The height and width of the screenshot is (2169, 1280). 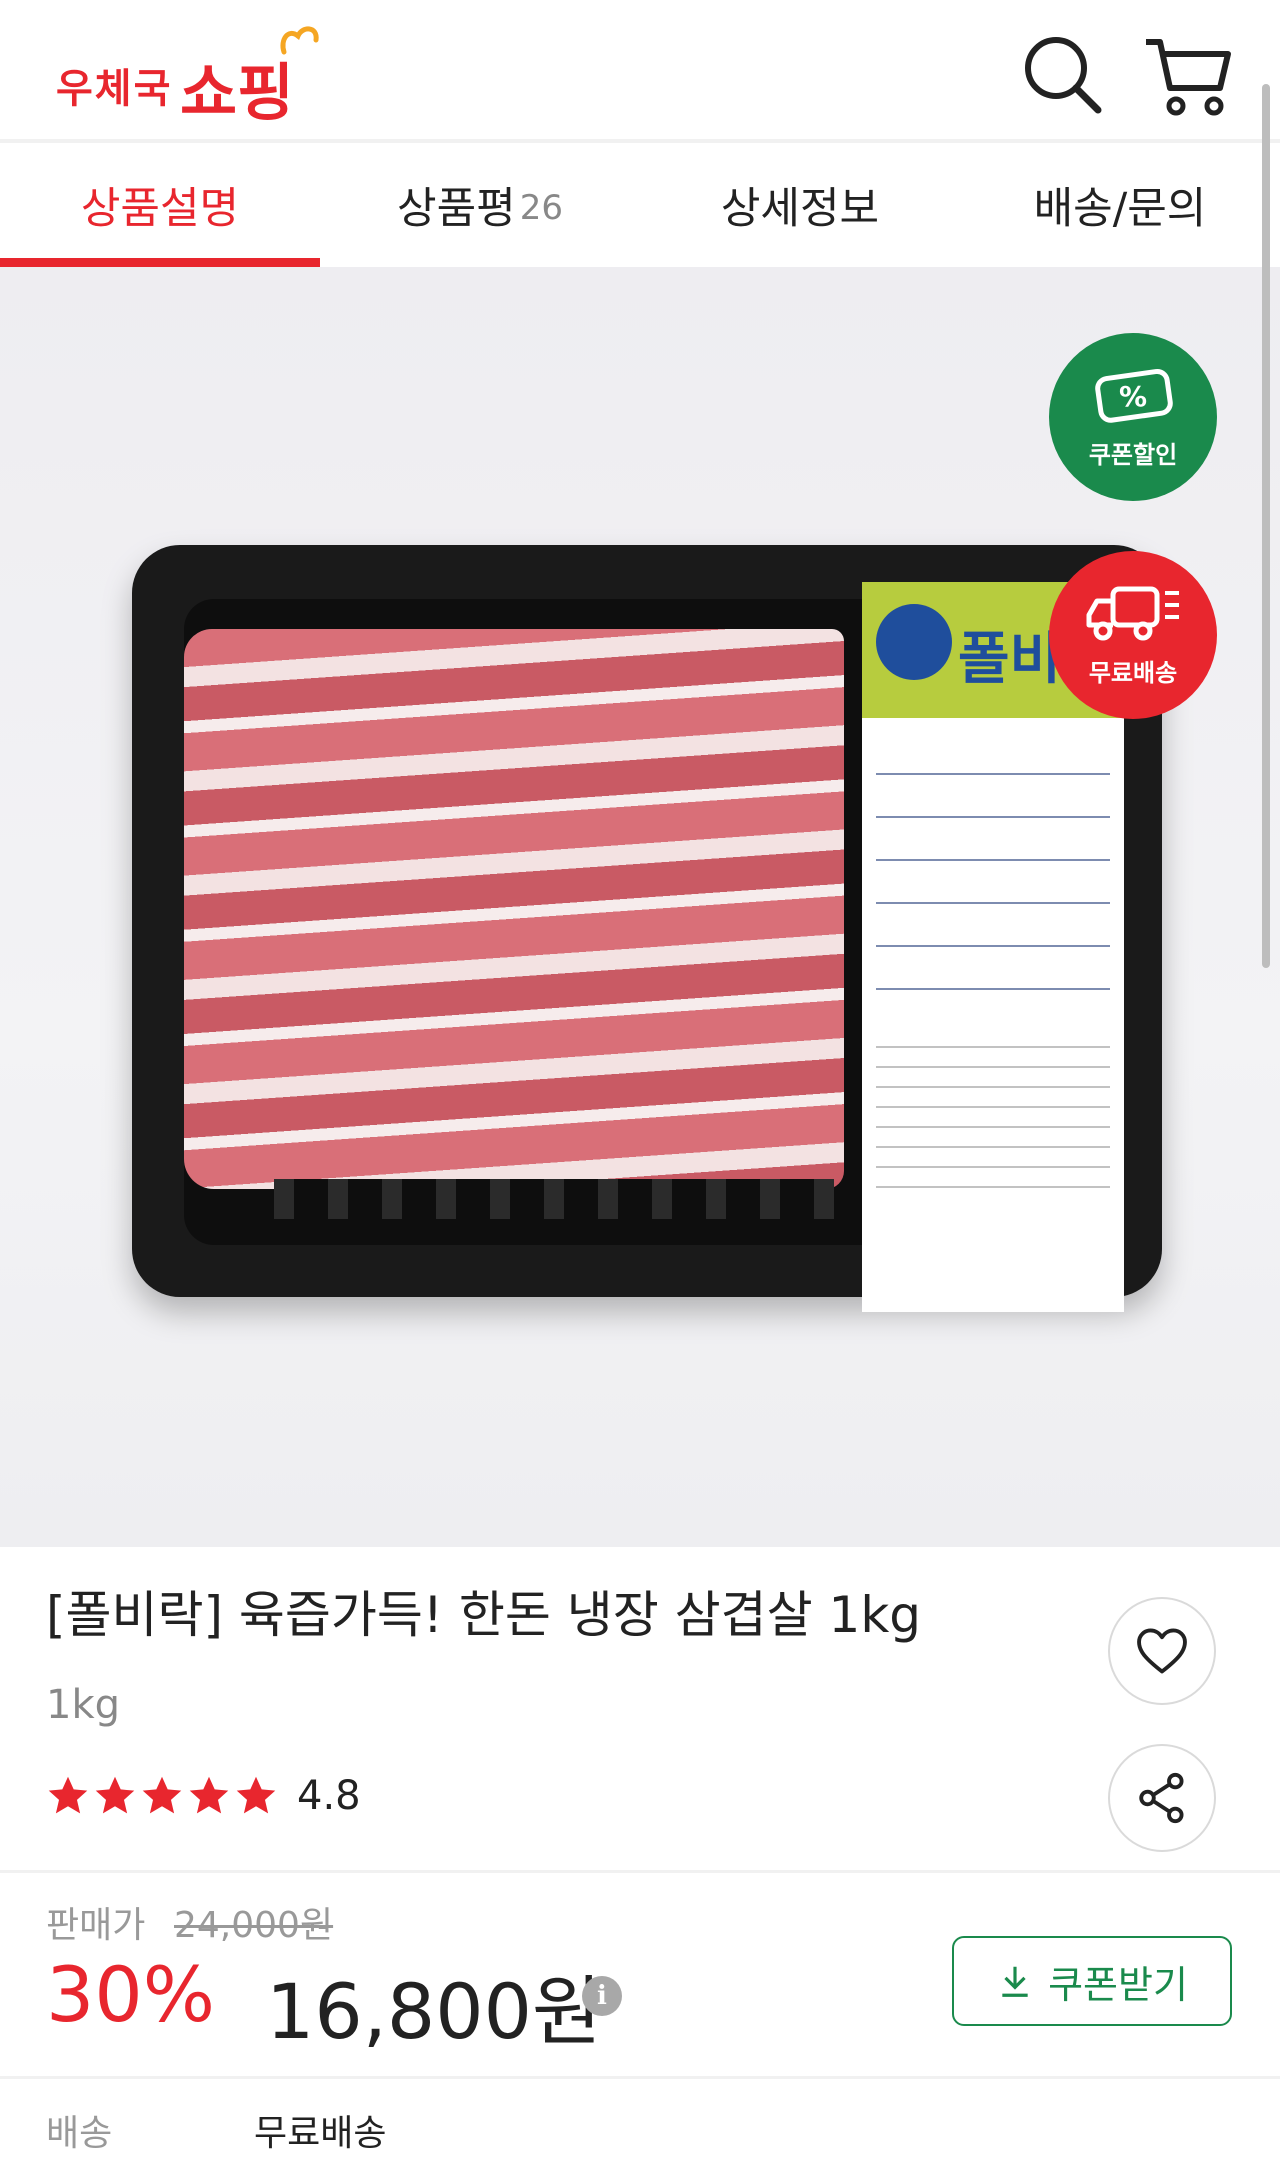 What do you see at coordinates (456, 209) in the screenshot?
I see `tab-label: 상품평` at bounding box center [456, 209].